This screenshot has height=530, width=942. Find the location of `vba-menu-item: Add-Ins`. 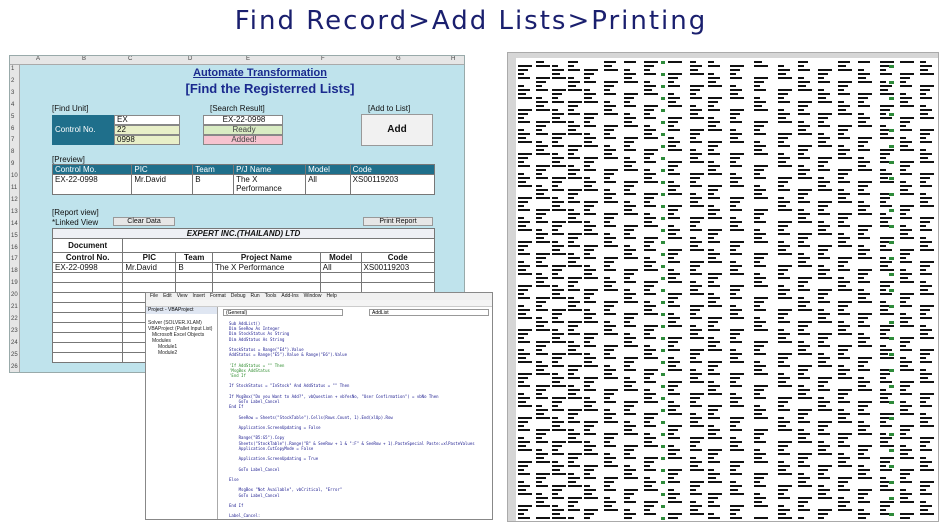

vba-menu-item: Add-Ins is located at coordinates (289, 296).